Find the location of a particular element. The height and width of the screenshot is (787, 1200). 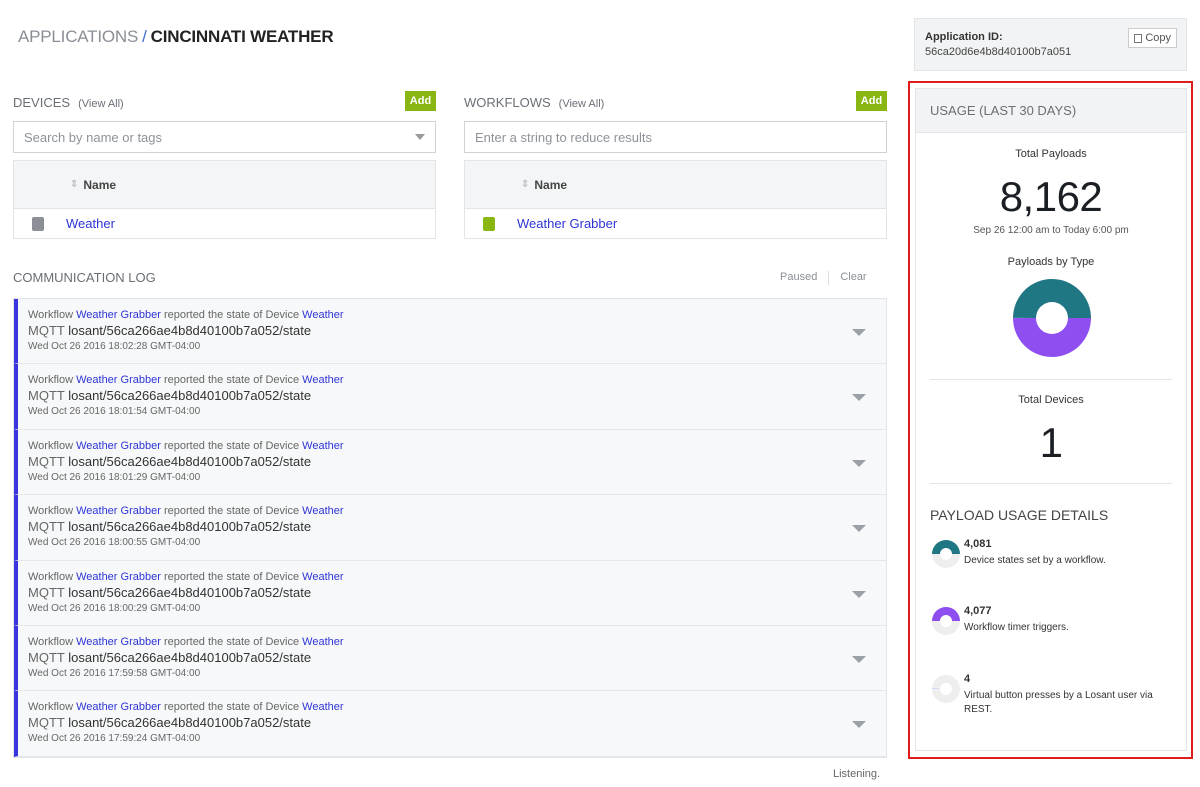

devices-table-header: ⇕ Name is located at coordinates (224, 185).